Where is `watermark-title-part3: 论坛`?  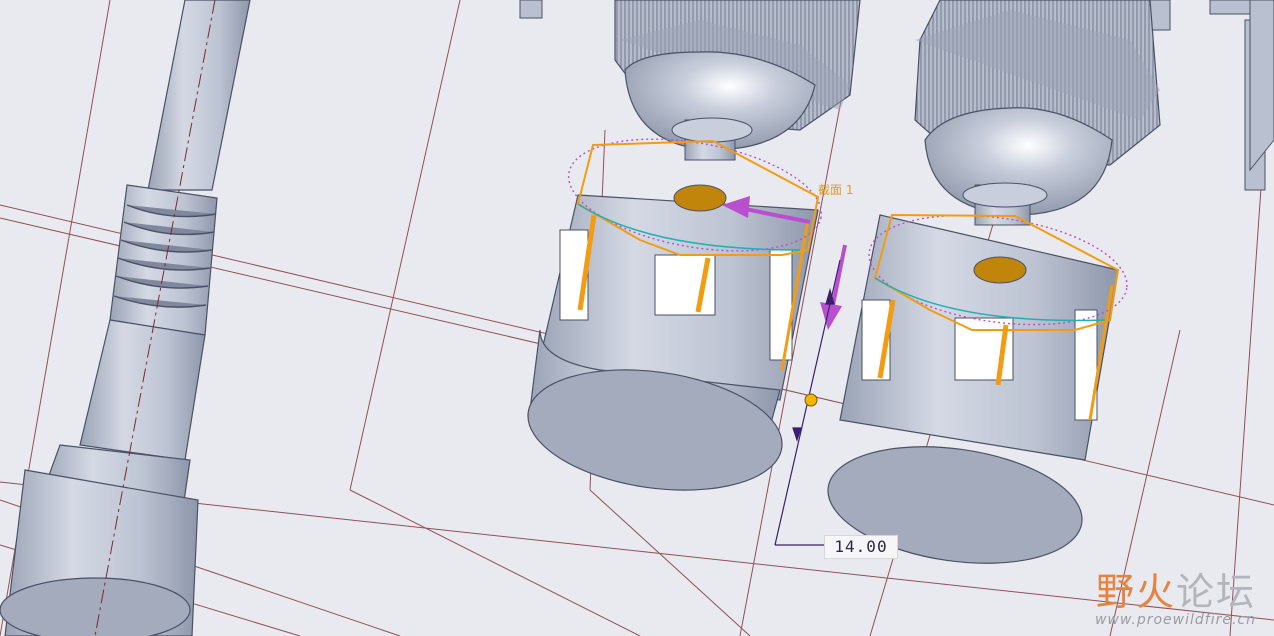 watermark-title-part3: 论坛 is located at coordinates (1215, 592).